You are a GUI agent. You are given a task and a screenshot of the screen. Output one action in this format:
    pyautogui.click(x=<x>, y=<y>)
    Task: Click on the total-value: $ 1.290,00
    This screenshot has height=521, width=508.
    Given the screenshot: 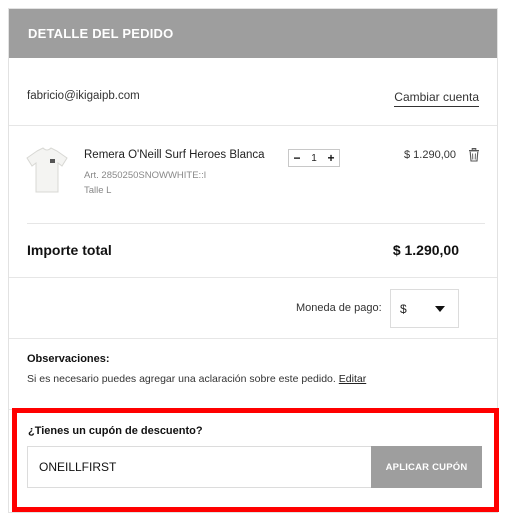 What is the action you would take?
    pyautogui.click(x=425, y=250)
    